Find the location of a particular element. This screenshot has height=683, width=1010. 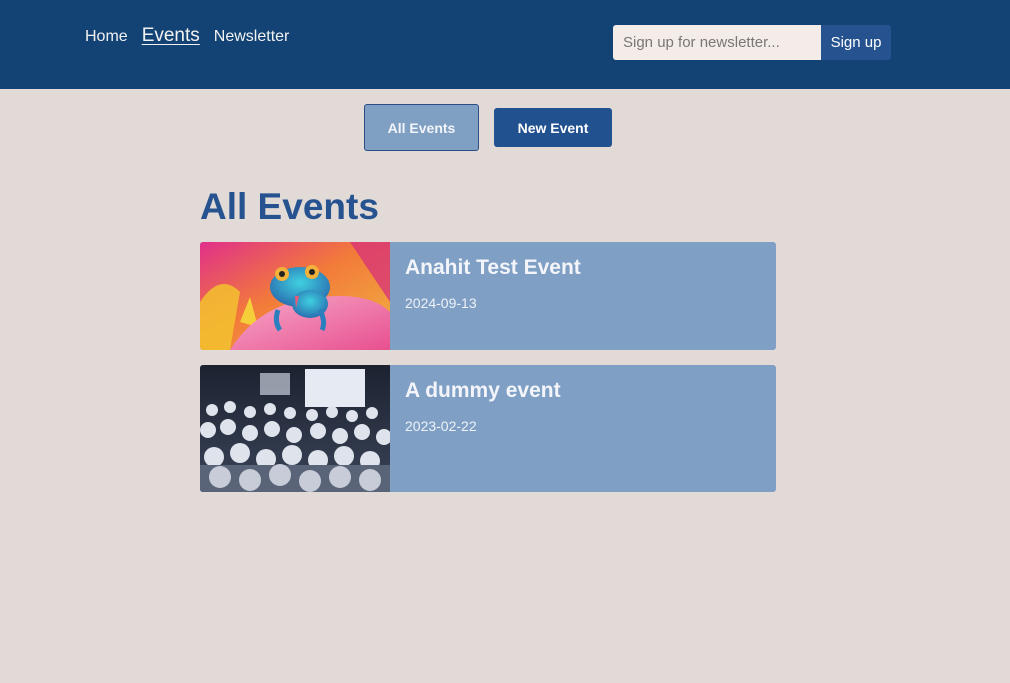

signup-button: Sign up is located at coordinates (856, 42).